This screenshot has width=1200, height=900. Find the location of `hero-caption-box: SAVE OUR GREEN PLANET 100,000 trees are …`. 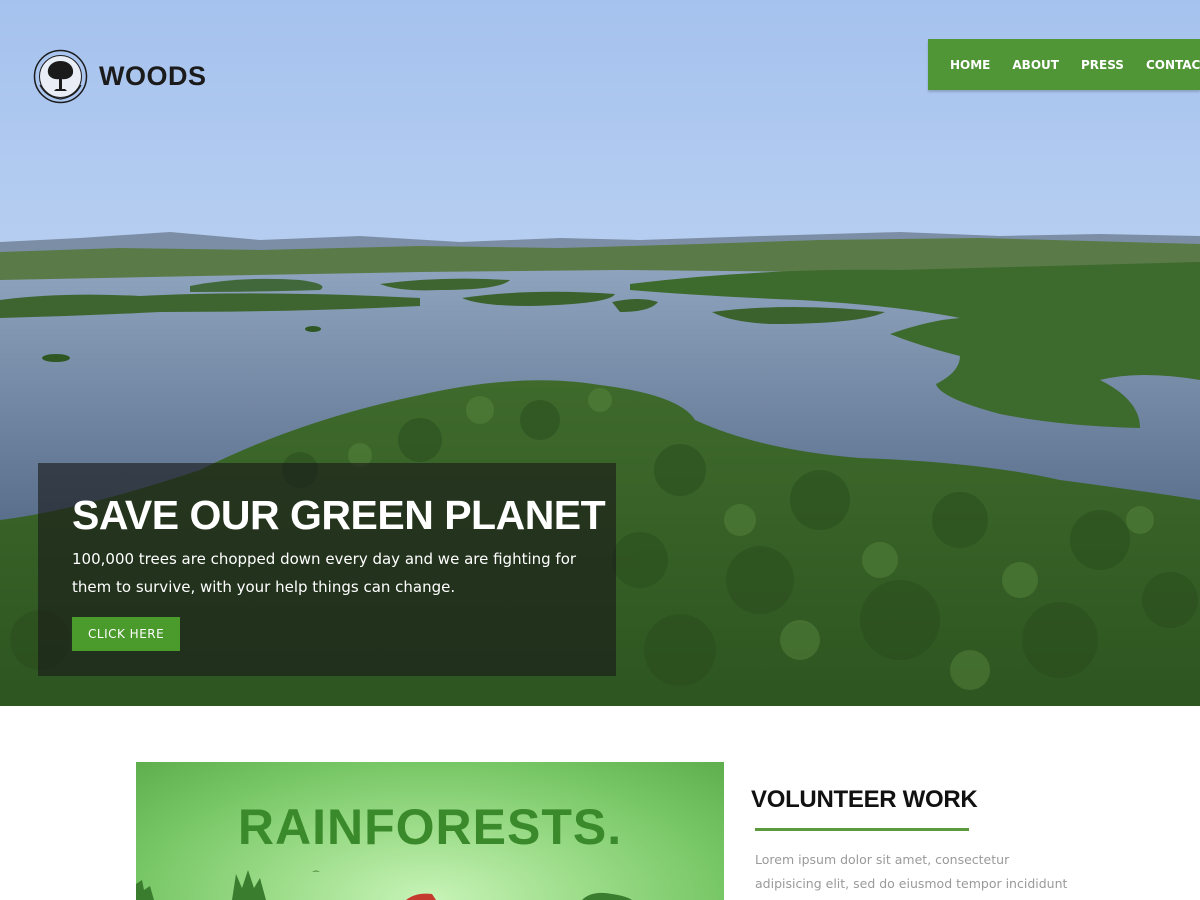

hero-caption-box: SAVE OUR GREEN PLANET 100,000 trees are … is located at coordinates (327, 569).